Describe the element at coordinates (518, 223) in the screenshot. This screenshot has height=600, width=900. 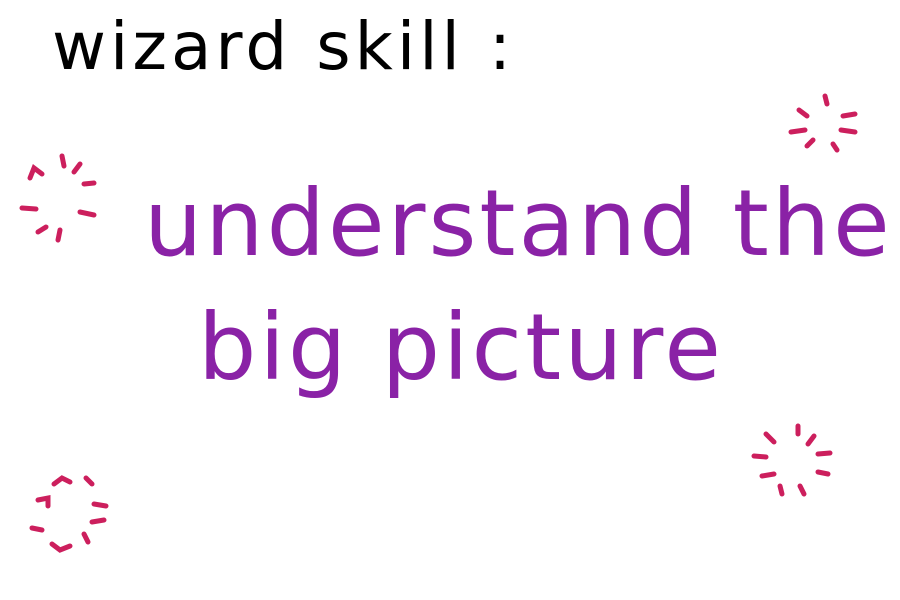
I see `message-line-1: understand the` at that location.